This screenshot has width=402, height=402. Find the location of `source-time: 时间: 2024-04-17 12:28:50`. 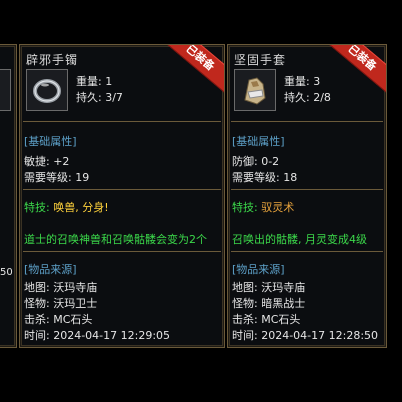

source-time: 时间: 2024-04-17 12:28:50 is located at coordinates (305, 335).